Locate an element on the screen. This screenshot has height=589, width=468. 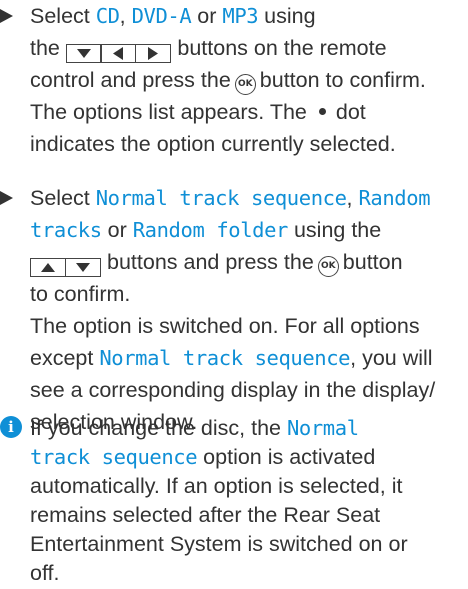
option-normal-part1: Normal is located at coordinates (322, 428).